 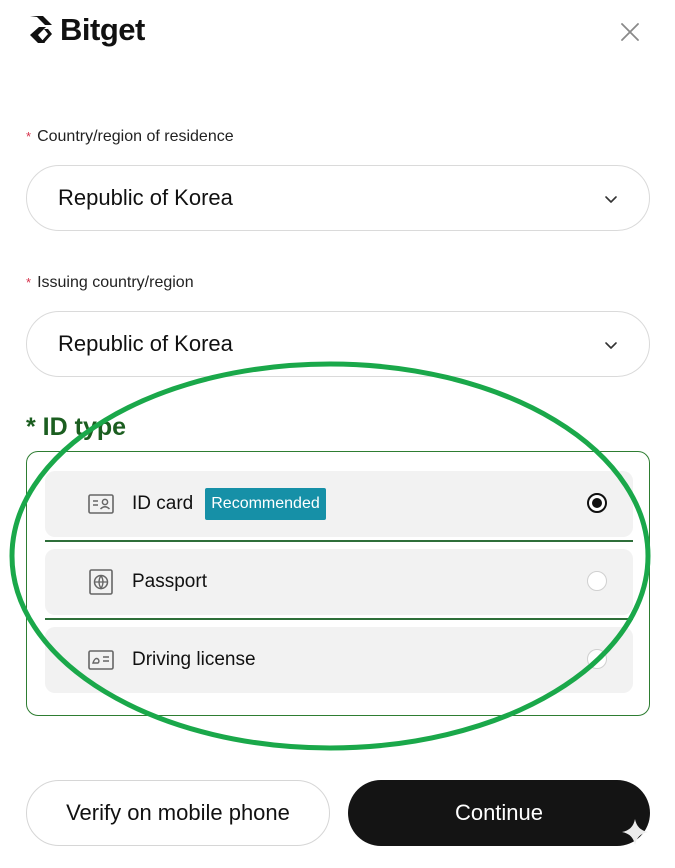 What do you see at coordinates (41, 29) in the screenshot?
I see `bitget-logo-icon` at bounding box center [41, 29].